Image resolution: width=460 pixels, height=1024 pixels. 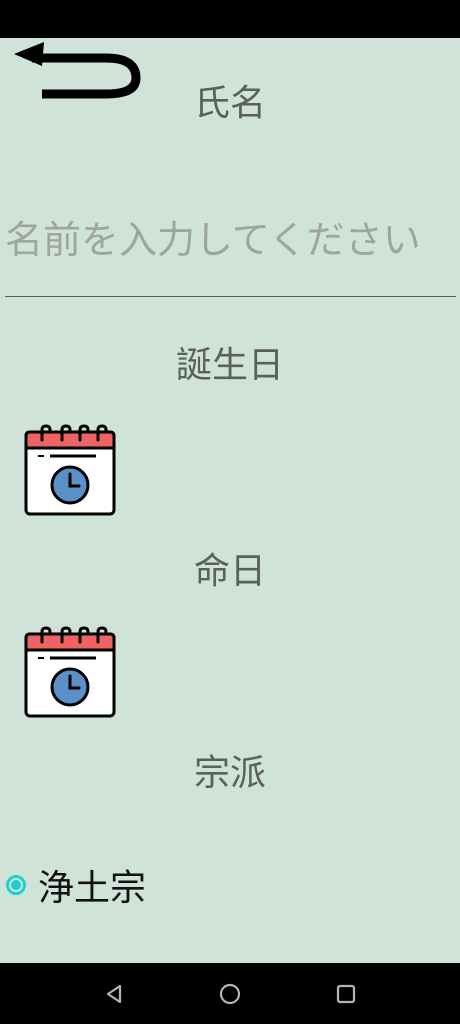 I want to click on triangle-back-icon, so click(x=114, y=994).